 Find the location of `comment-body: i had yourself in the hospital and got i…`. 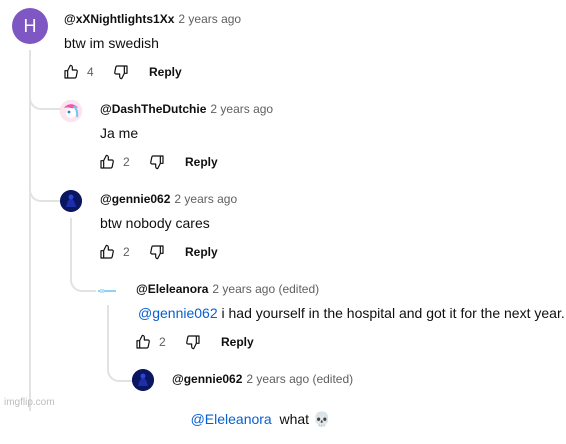

comment-body: i had yourself in the hospital and got i… is located at coordinates (391, 313).